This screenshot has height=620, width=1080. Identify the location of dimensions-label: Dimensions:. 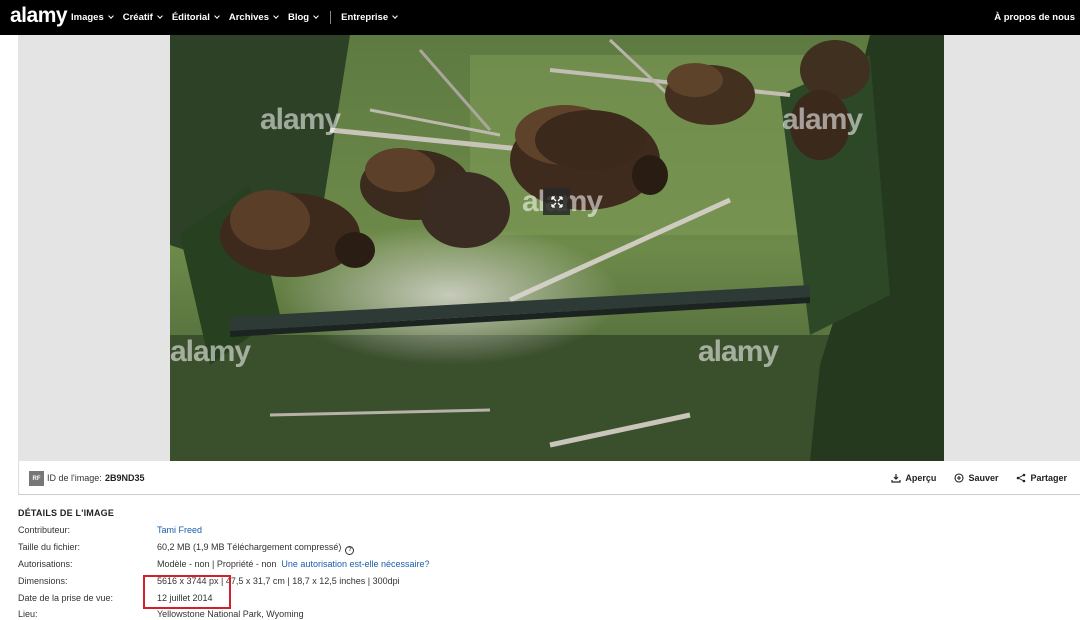
(43, 581).